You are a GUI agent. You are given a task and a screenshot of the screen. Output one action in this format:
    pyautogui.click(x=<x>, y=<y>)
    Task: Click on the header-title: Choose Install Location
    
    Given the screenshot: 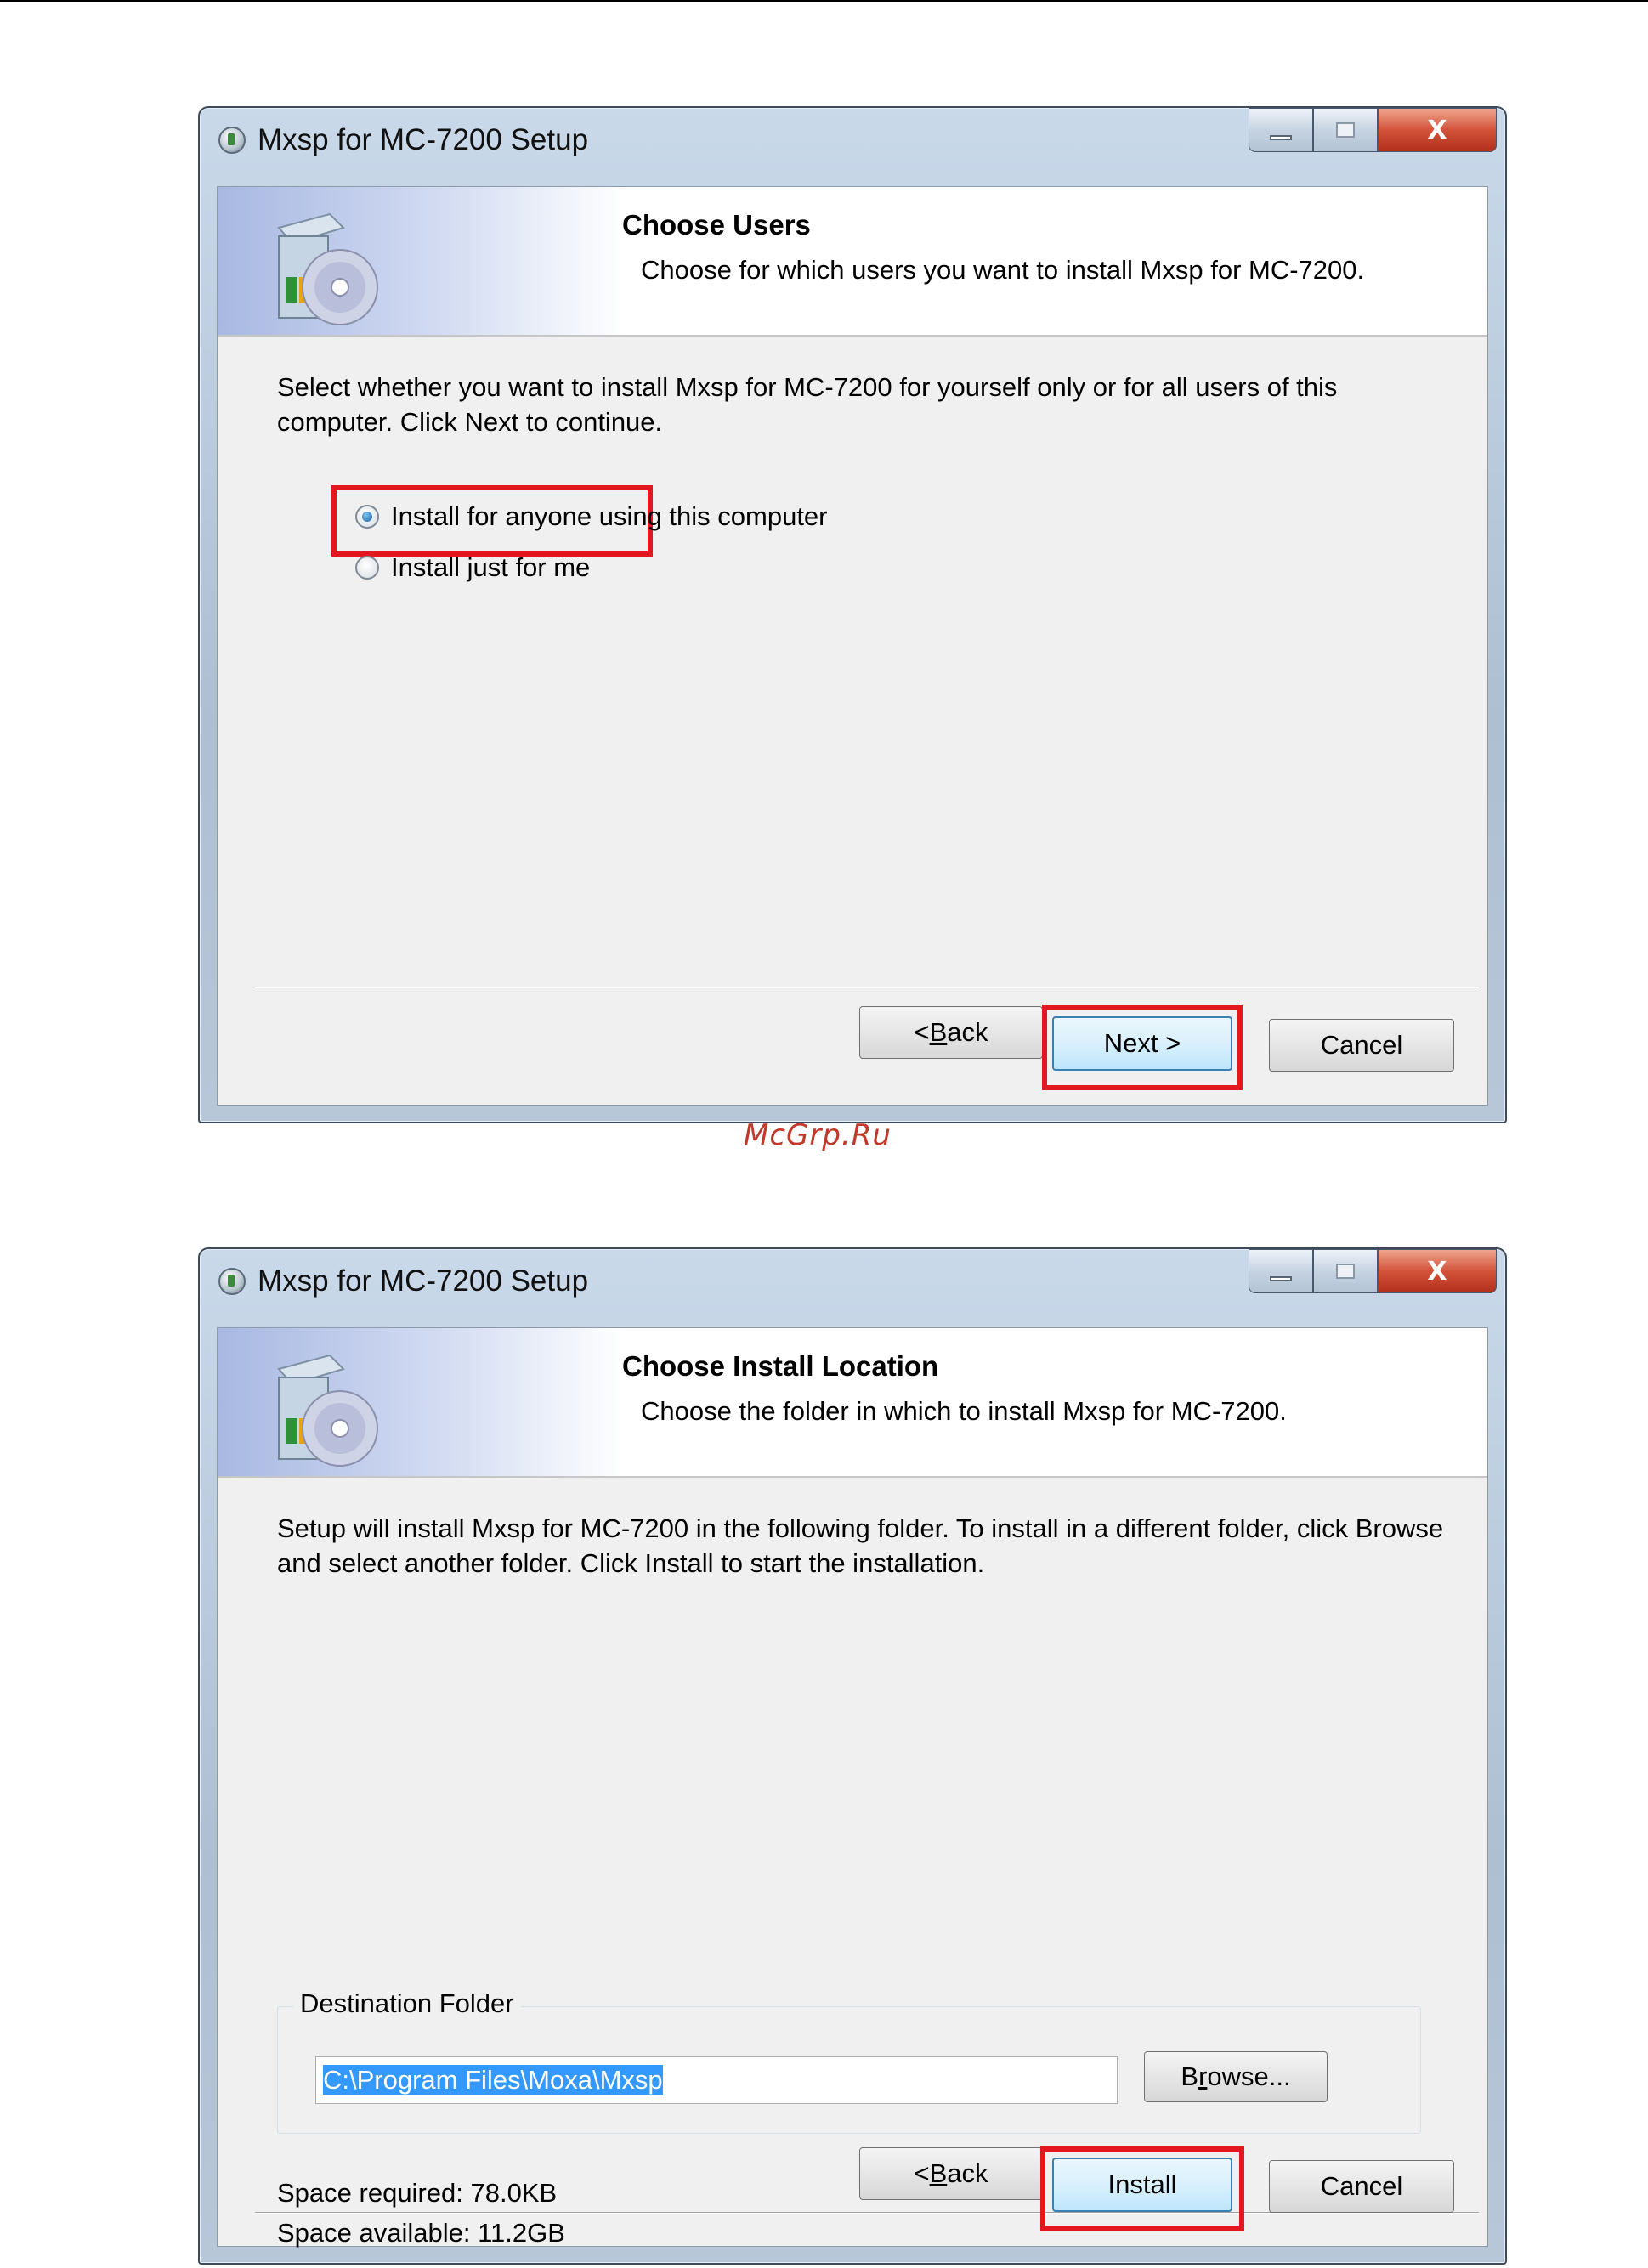 What is the action you would take?
    pyautogui.click(x=780, y=1366)
    